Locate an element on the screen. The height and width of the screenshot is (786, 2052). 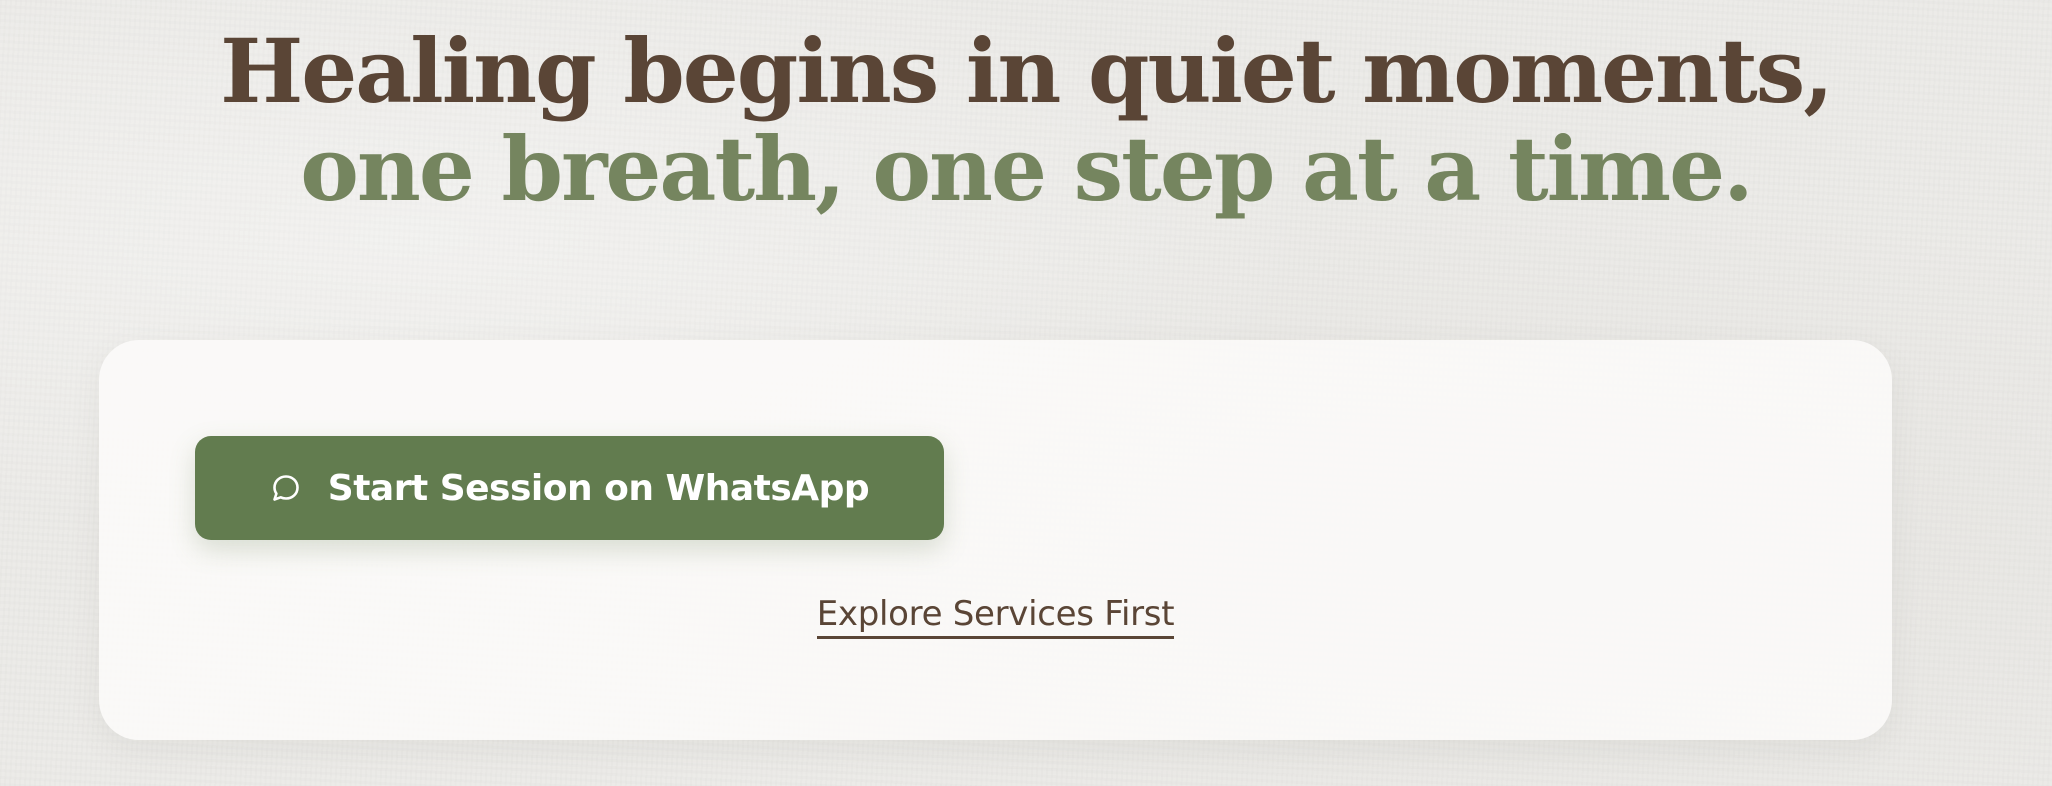
hero-heading-line-2: one breath, one step at a time. is located at coordinates (1027, 169).